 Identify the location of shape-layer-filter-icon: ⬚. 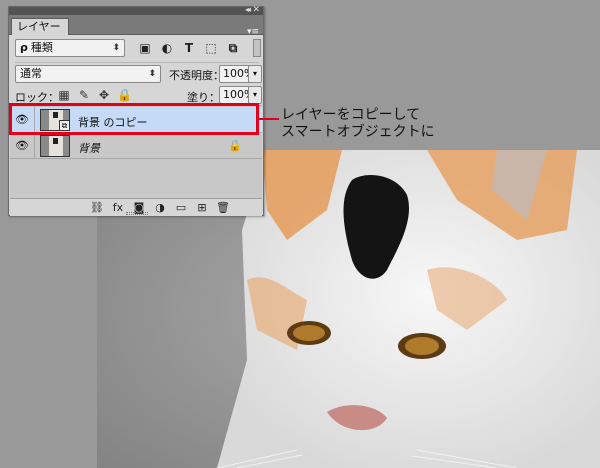
(211, 48).